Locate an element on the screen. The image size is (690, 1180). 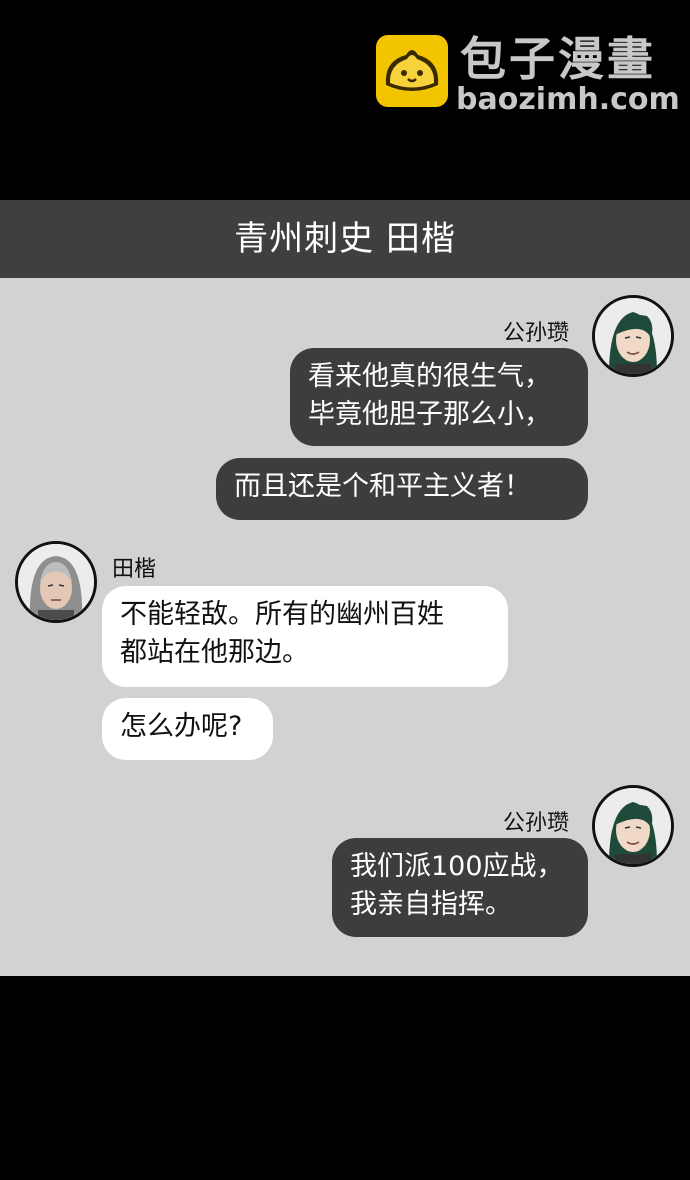
chat-bubble: 看来他真的很生气， 毕竟他胆子那么小， is located at coordinates (439, 397).